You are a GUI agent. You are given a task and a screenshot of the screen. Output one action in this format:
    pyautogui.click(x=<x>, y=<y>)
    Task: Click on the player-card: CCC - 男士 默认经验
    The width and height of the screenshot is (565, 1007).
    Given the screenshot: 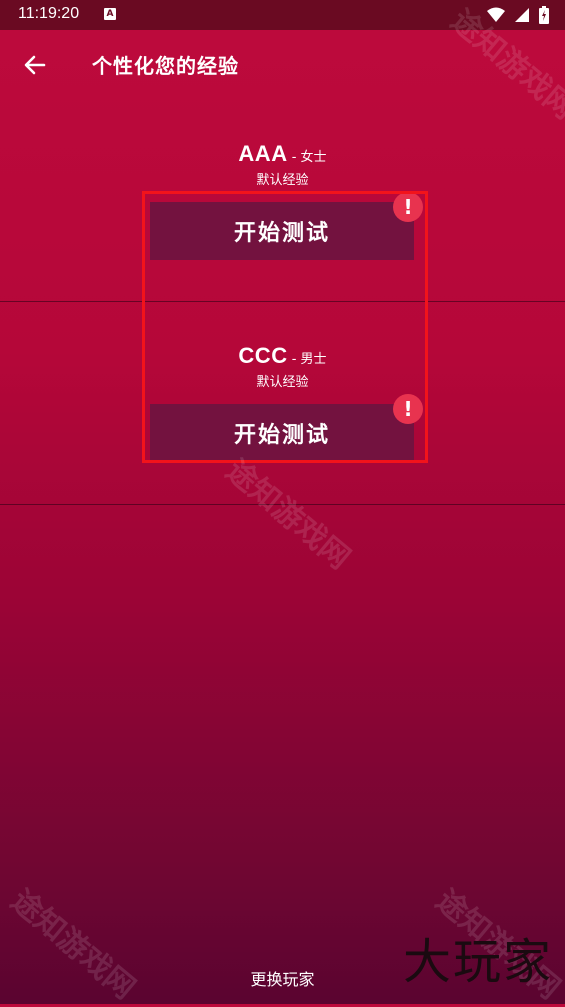 What is the action you would take?
    pyautogui.click(x=282, y=366)
    